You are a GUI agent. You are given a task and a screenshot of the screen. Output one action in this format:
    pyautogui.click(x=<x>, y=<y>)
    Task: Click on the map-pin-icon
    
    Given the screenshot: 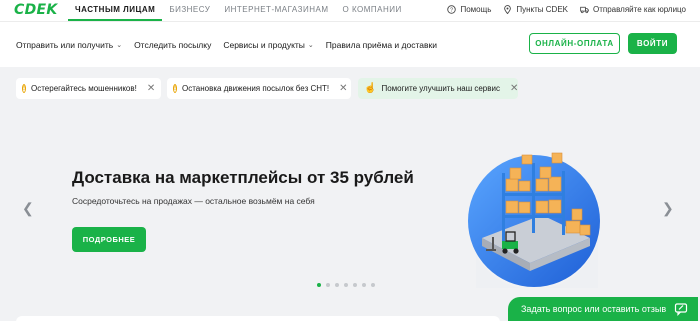 What is the action you would take?
    pyautogui.click(x=508, y=9)
    